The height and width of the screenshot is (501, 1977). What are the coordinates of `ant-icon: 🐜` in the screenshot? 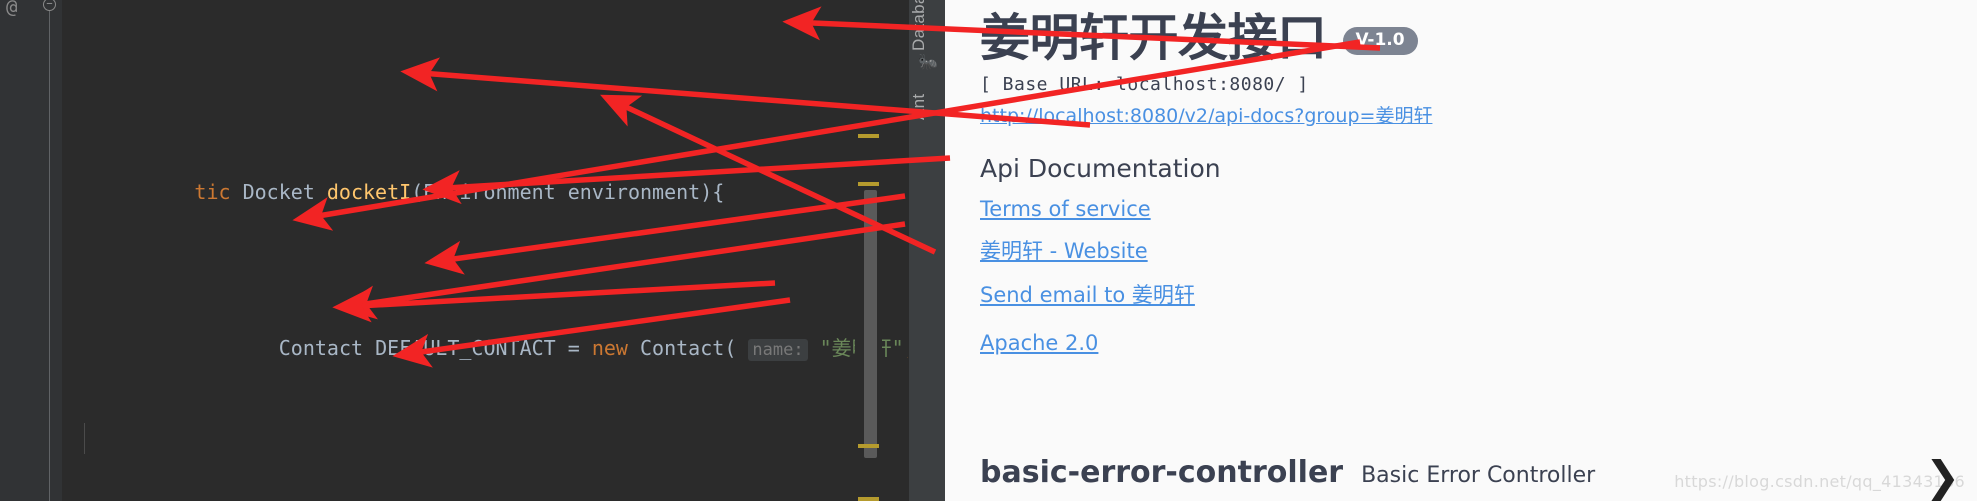 It's located at (928, 62).